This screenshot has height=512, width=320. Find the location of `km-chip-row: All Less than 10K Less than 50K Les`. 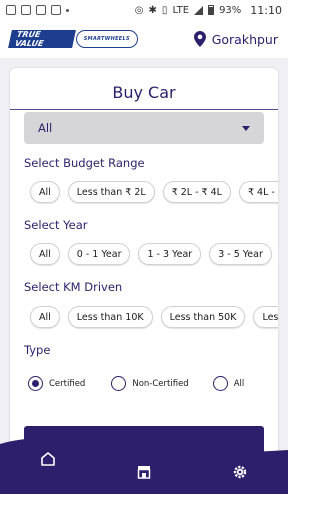

km-chip-row: All Less than 10K Less than 50K Les is located at coordinates (154, 317).